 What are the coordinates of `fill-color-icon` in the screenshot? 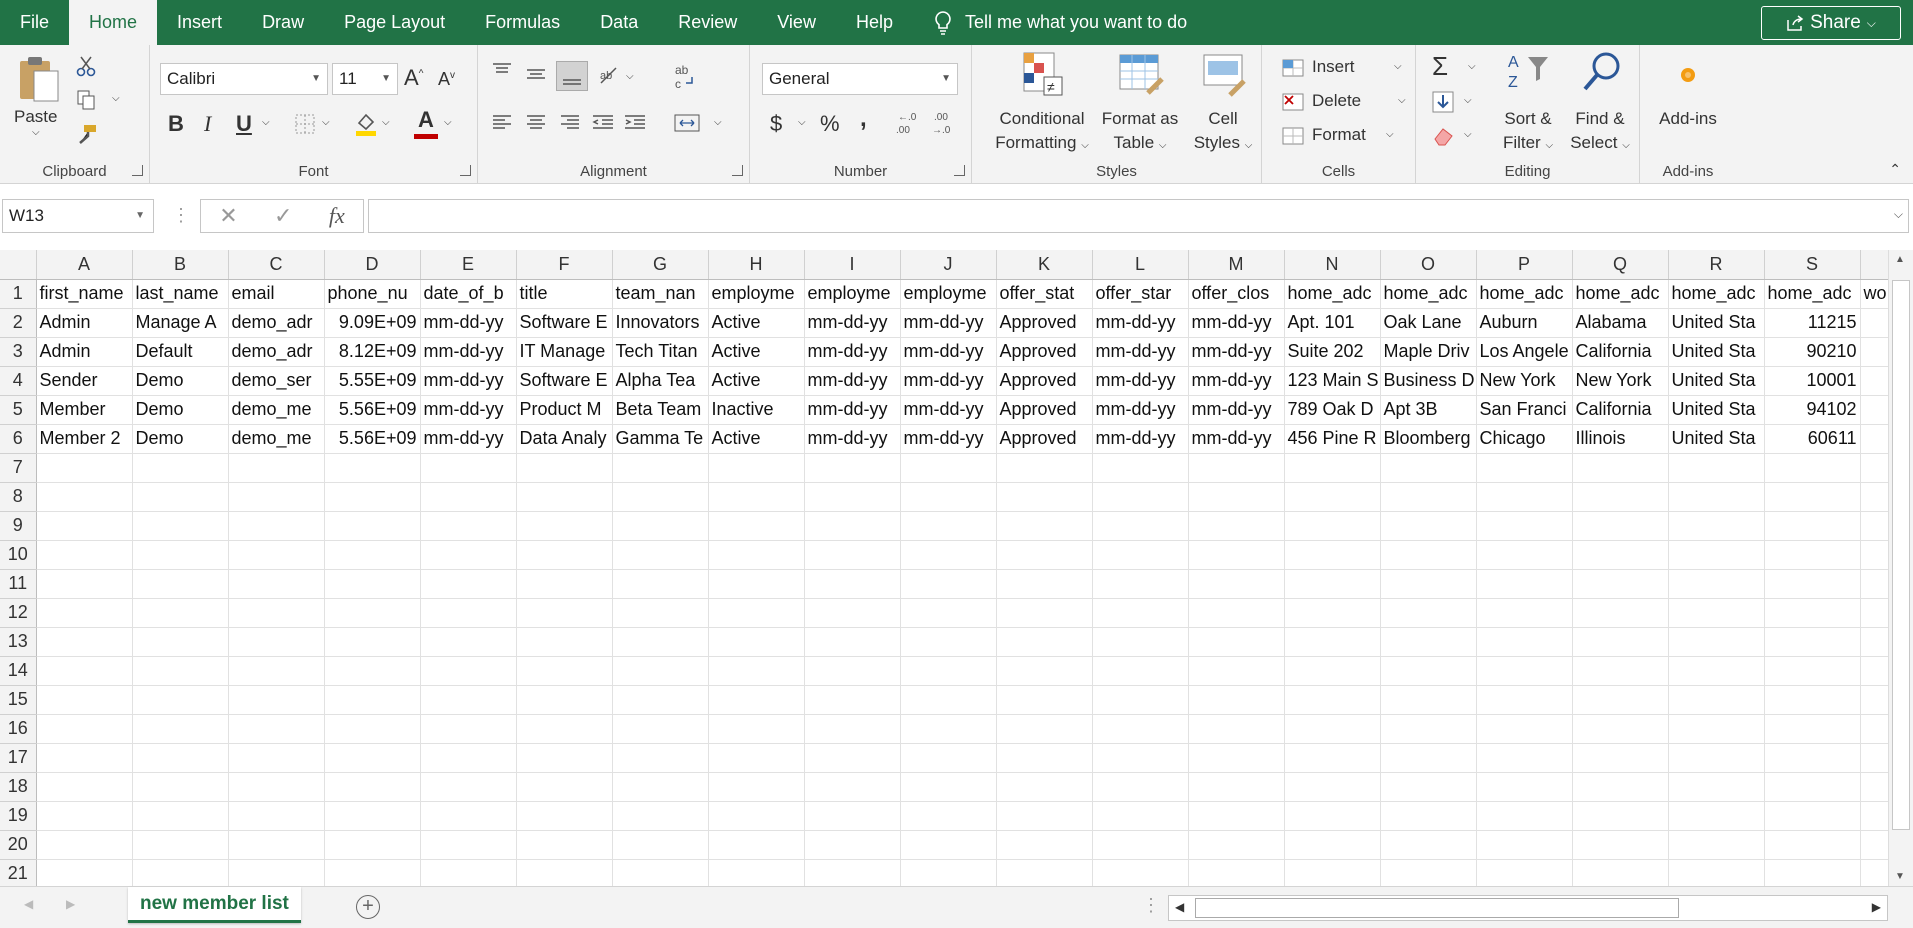 It's located at (366, 124).